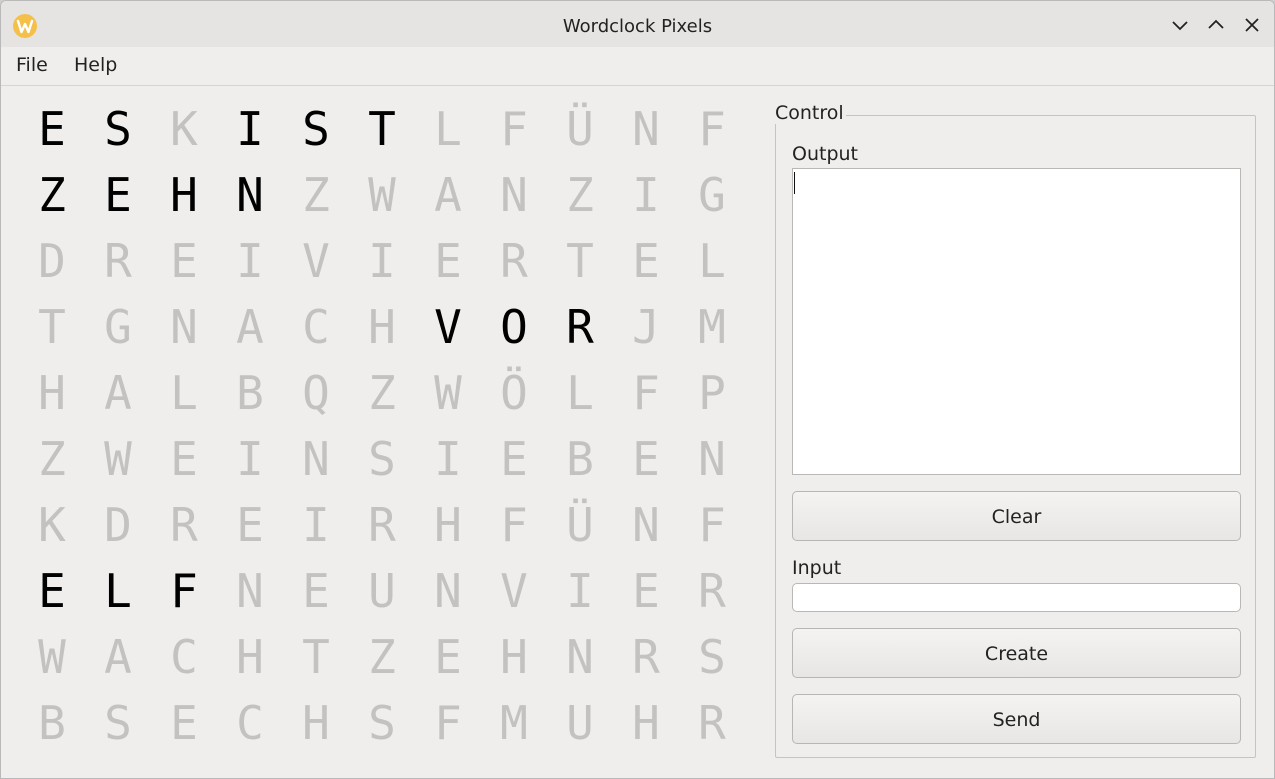 The width and height of the screenshot is (1275, 779). Describe the element at coordinates (1016, 653) in the screenshot. I see `create-button: Create` at that location.